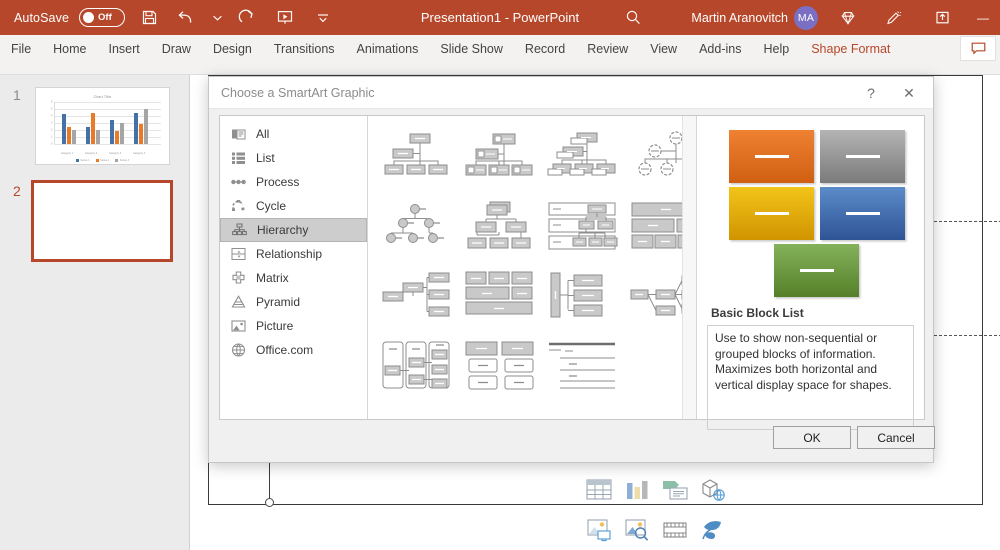  What do you see at coordinates (689, 267) in the screenshot?
I see `gallery-scrollbar` at bounding box center [689, 267].